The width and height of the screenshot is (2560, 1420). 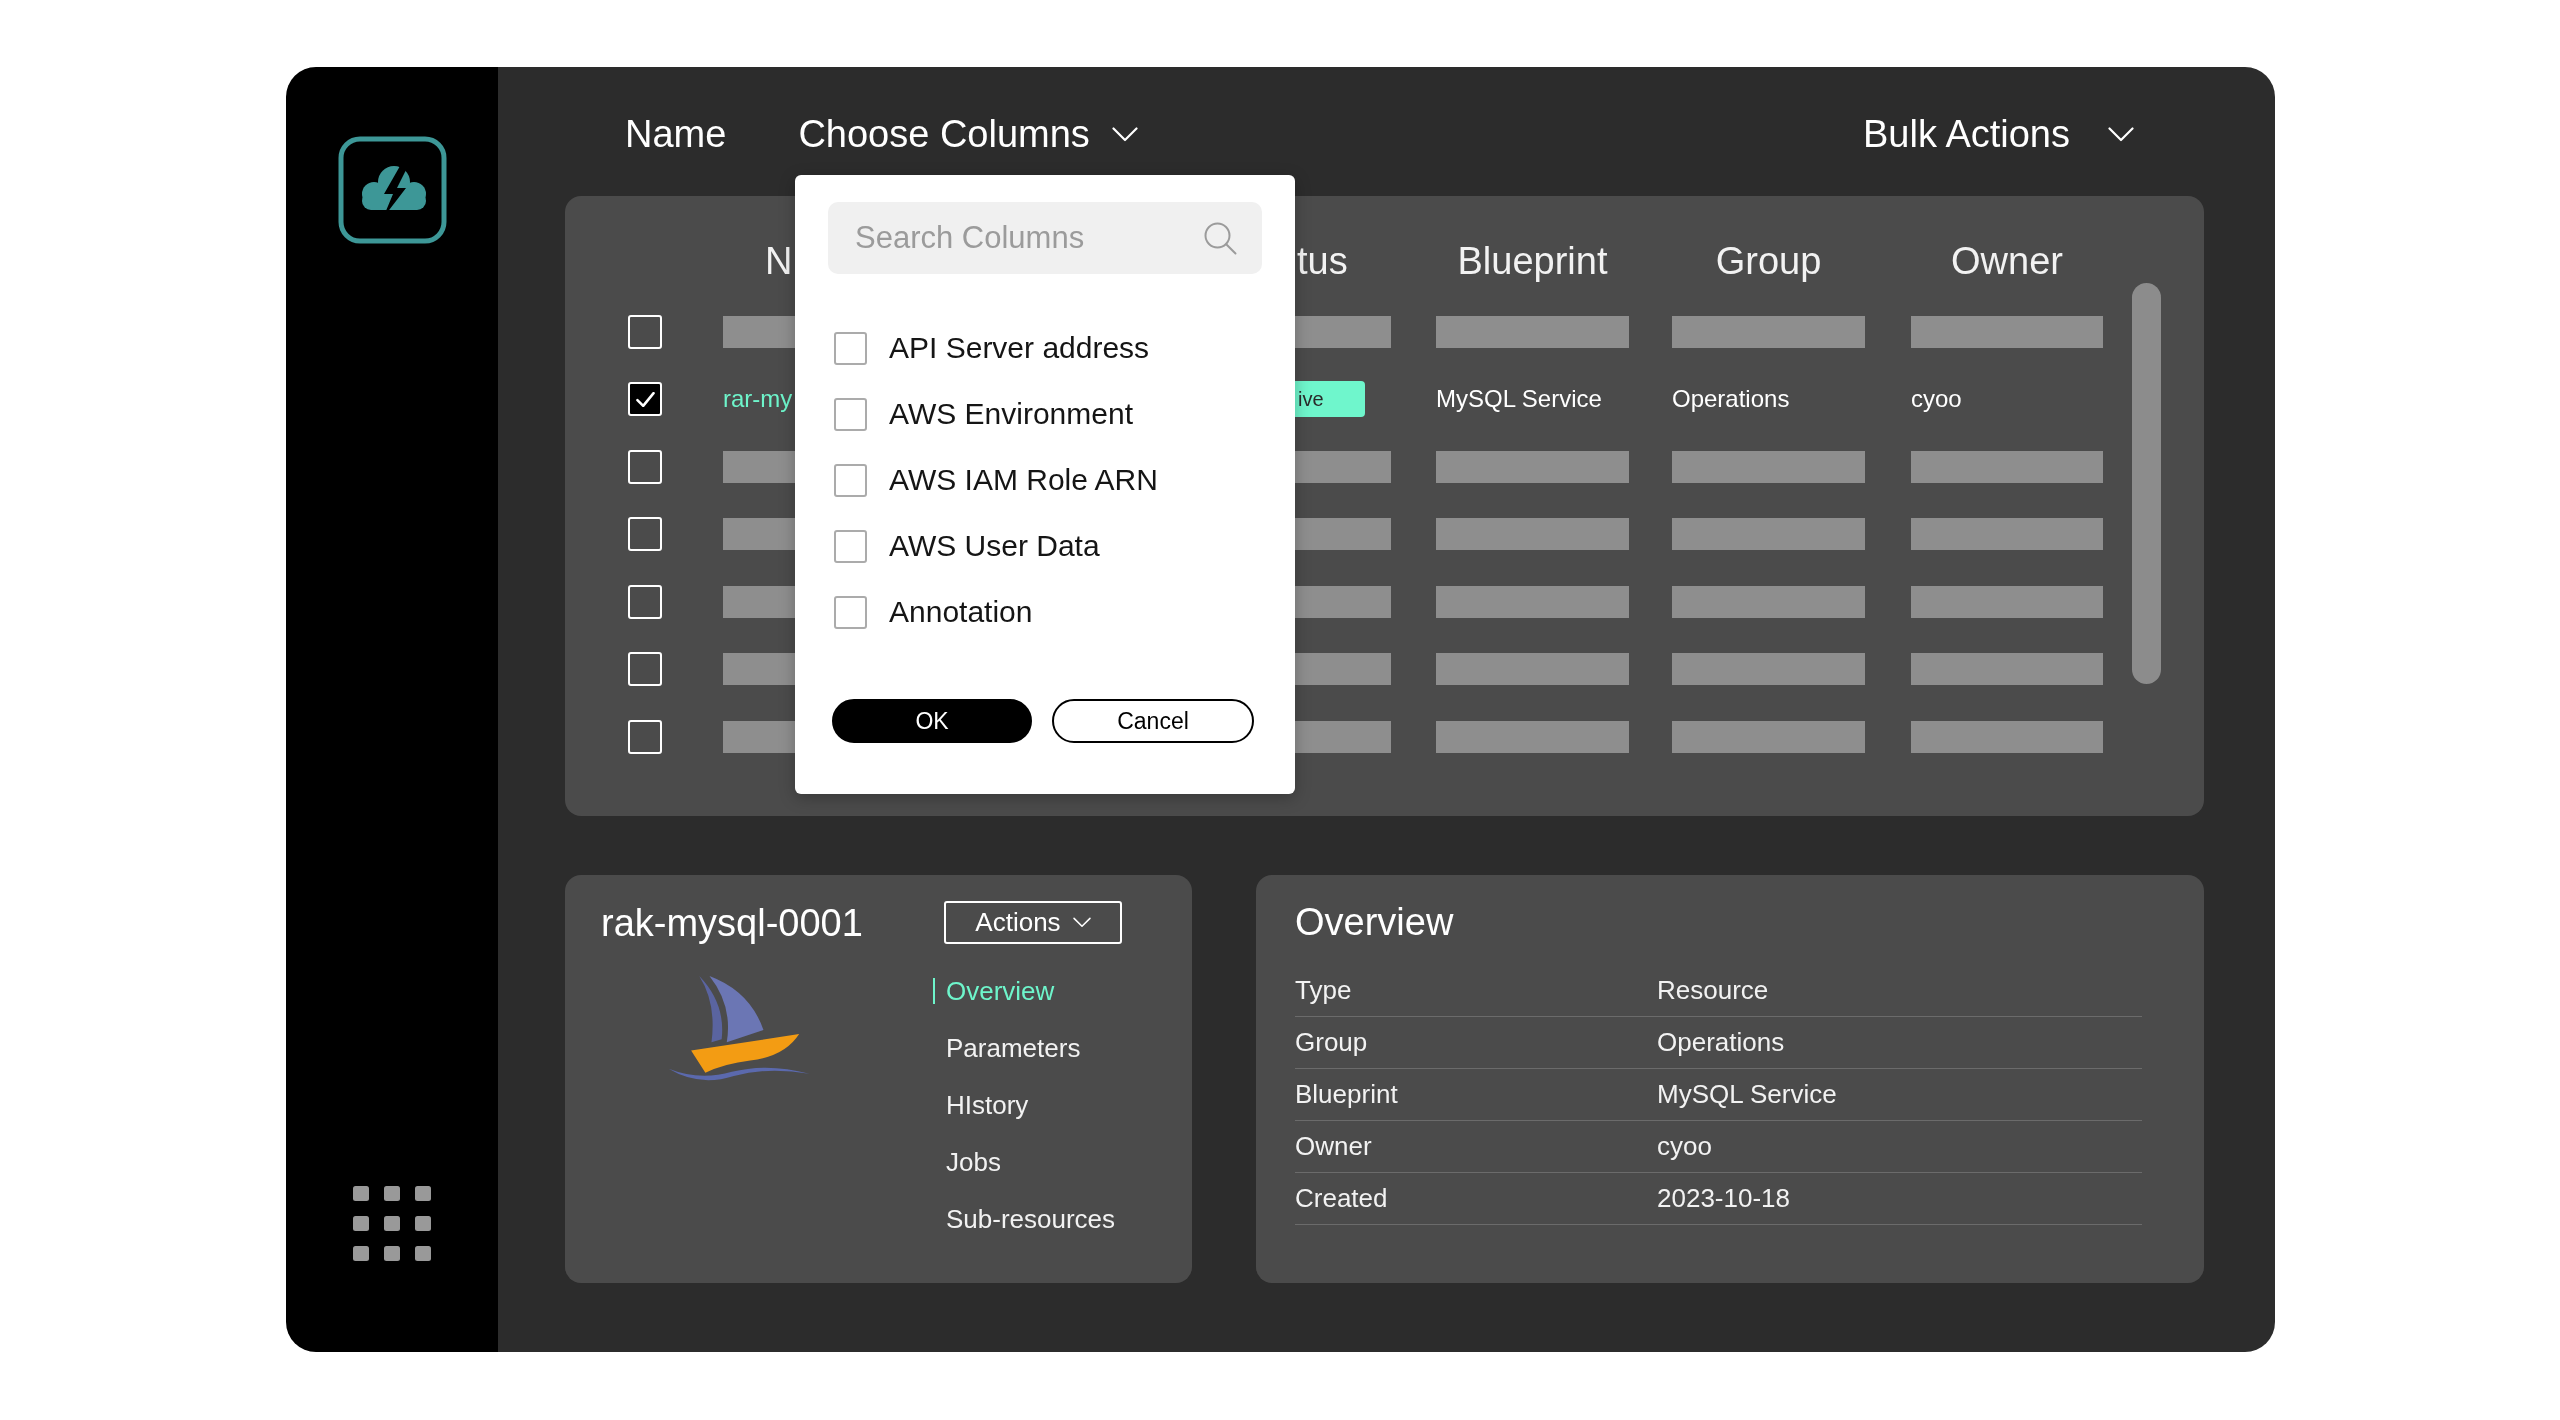 I want to click on nav-tab: Overview, so click(x=994, y=991).